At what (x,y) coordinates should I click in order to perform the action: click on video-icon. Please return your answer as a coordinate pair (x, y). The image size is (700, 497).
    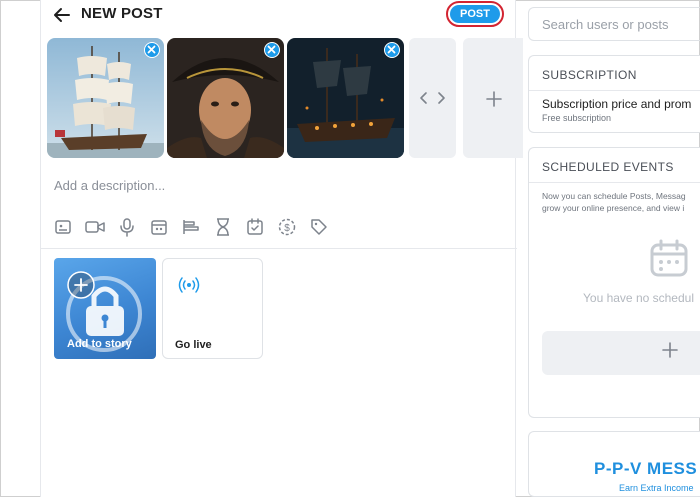
    Looking at the image, I should click on (95, 227).